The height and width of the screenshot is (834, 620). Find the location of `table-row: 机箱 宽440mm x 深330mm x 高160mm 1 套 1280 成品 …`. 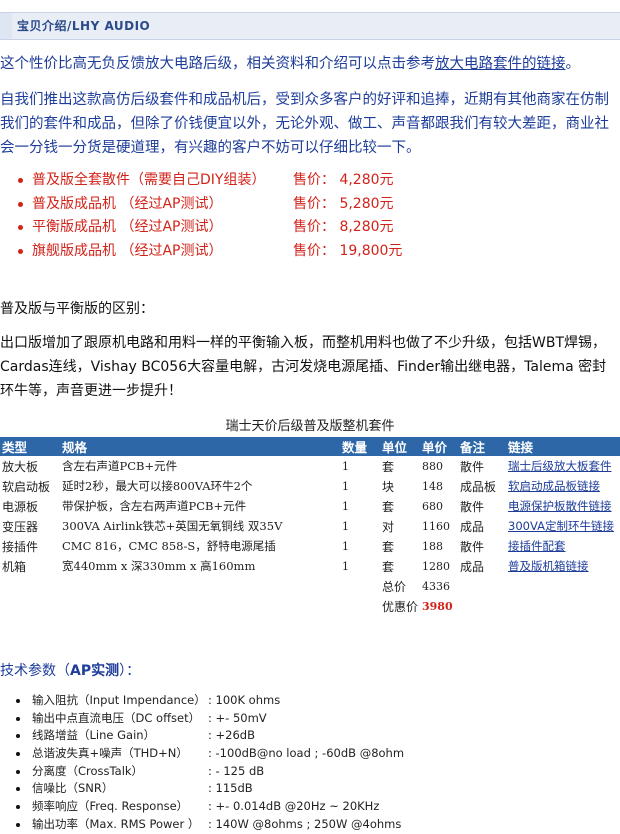

table-row: 机箱 宽440mm x 深330mm x 高160mm 1 套 1280 成品 … is located at coordinates (310, 566).